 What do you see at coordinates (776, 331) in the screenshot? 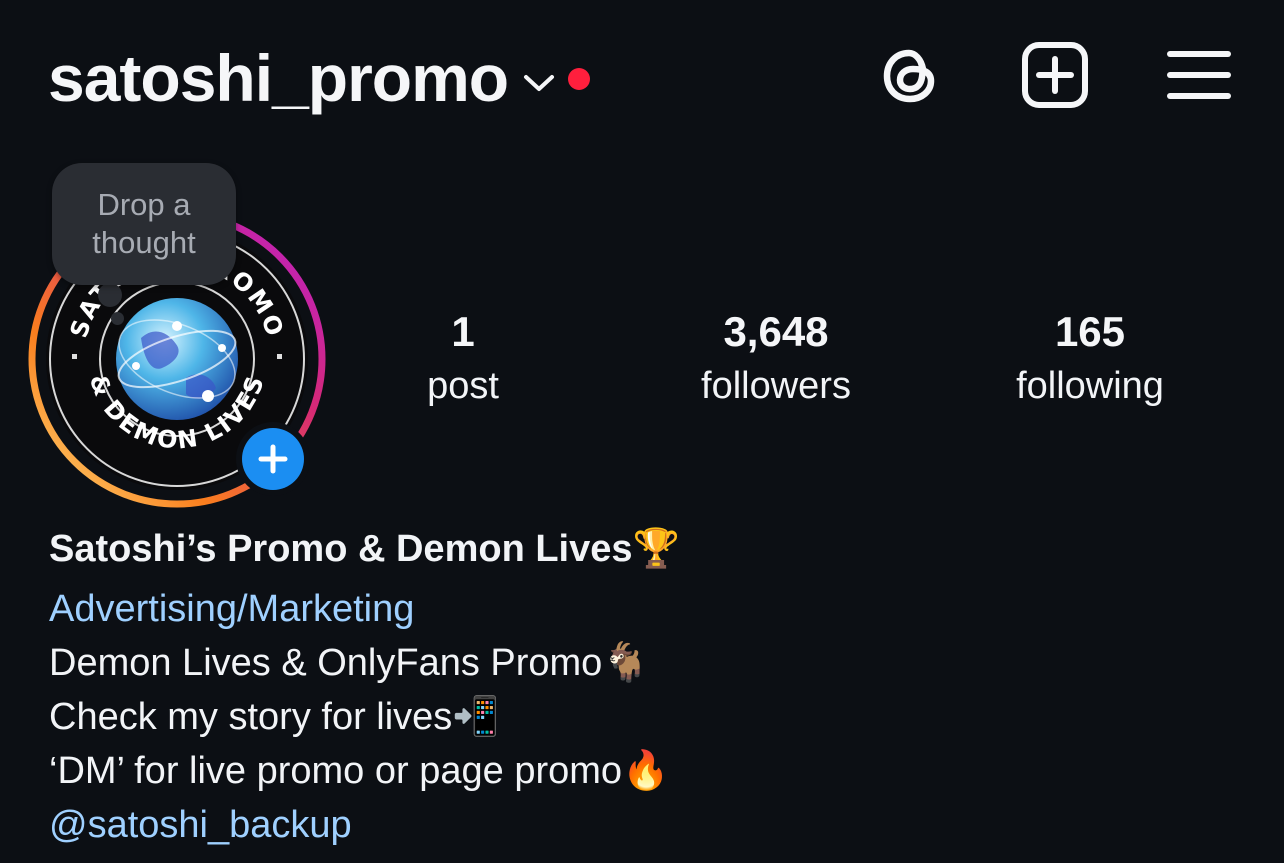
I see `followers-count: 3,648` at bounding box center [776, 331].